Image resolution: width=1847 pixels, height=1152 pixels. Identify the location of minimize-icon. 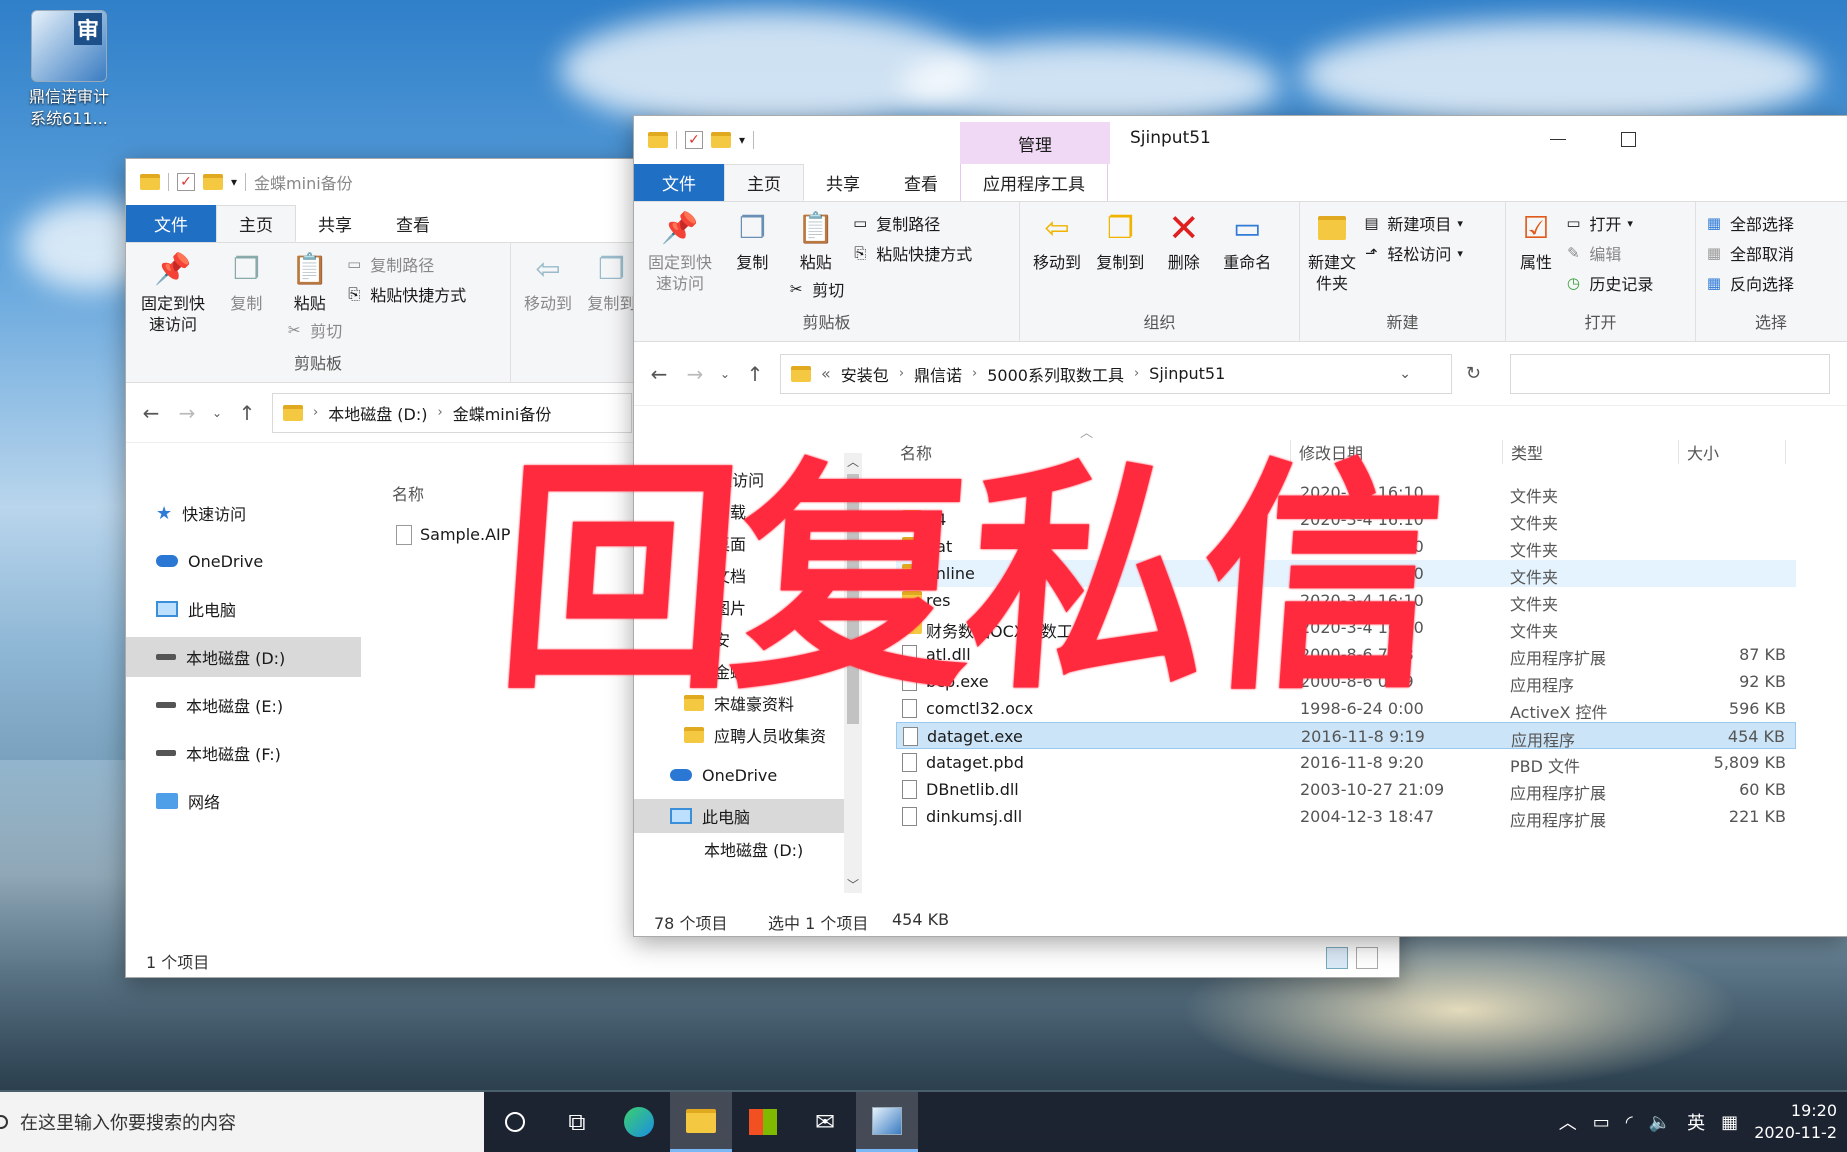
(1558, 139).